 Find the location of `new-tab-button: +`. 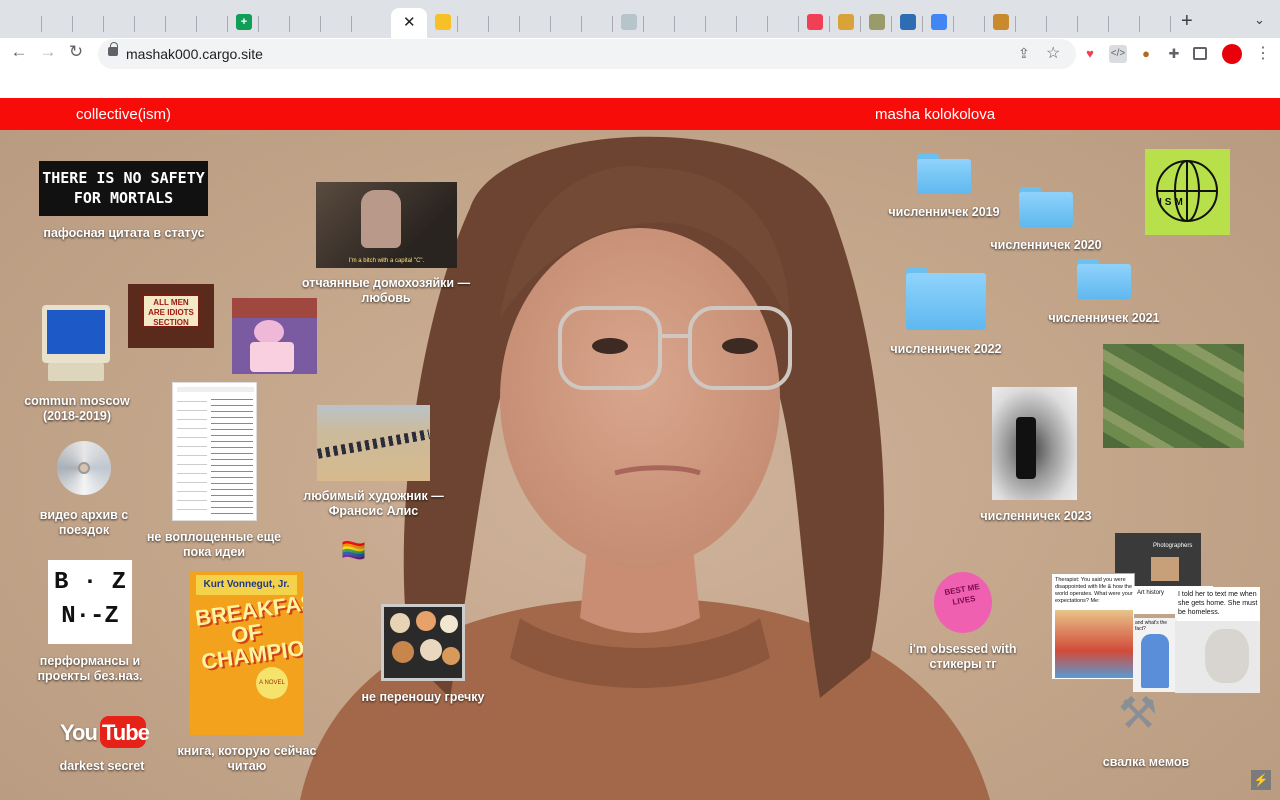

new-tab-button: + is located at coordinates (1187, 21).